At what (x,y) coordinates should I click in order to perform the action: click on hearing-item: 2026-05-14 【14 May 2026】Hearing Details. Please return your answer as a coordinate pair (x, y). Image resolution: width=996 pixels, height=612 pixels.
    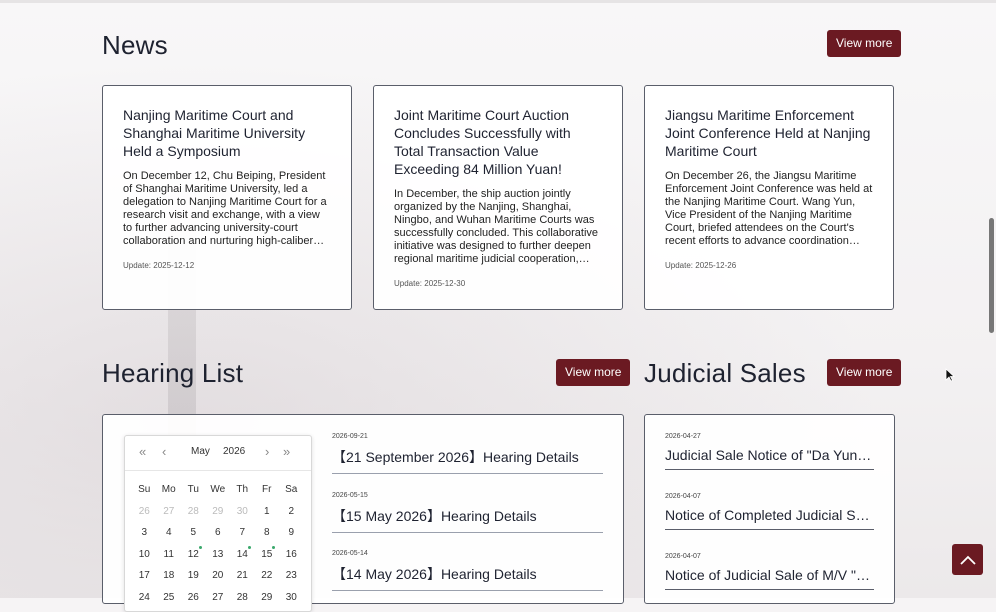
    Looking at the image, I should click on (467, 570).